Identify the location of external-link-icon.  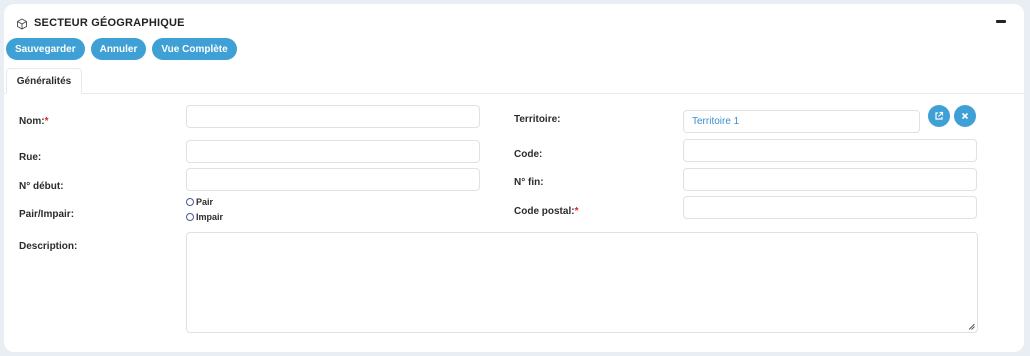
(939, 115).